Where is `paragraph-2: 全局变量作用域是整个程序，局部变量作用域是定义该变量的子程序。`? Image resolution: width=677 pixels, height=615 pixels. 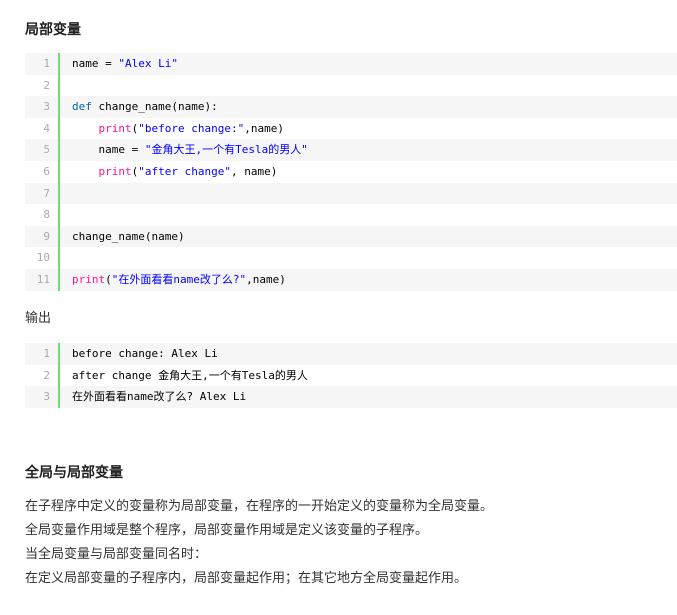
paragraph-2: 全局变量作用域是整个程序，局部变量作用域是定义该变量的子程序。 is located at coordinates (227, 530).